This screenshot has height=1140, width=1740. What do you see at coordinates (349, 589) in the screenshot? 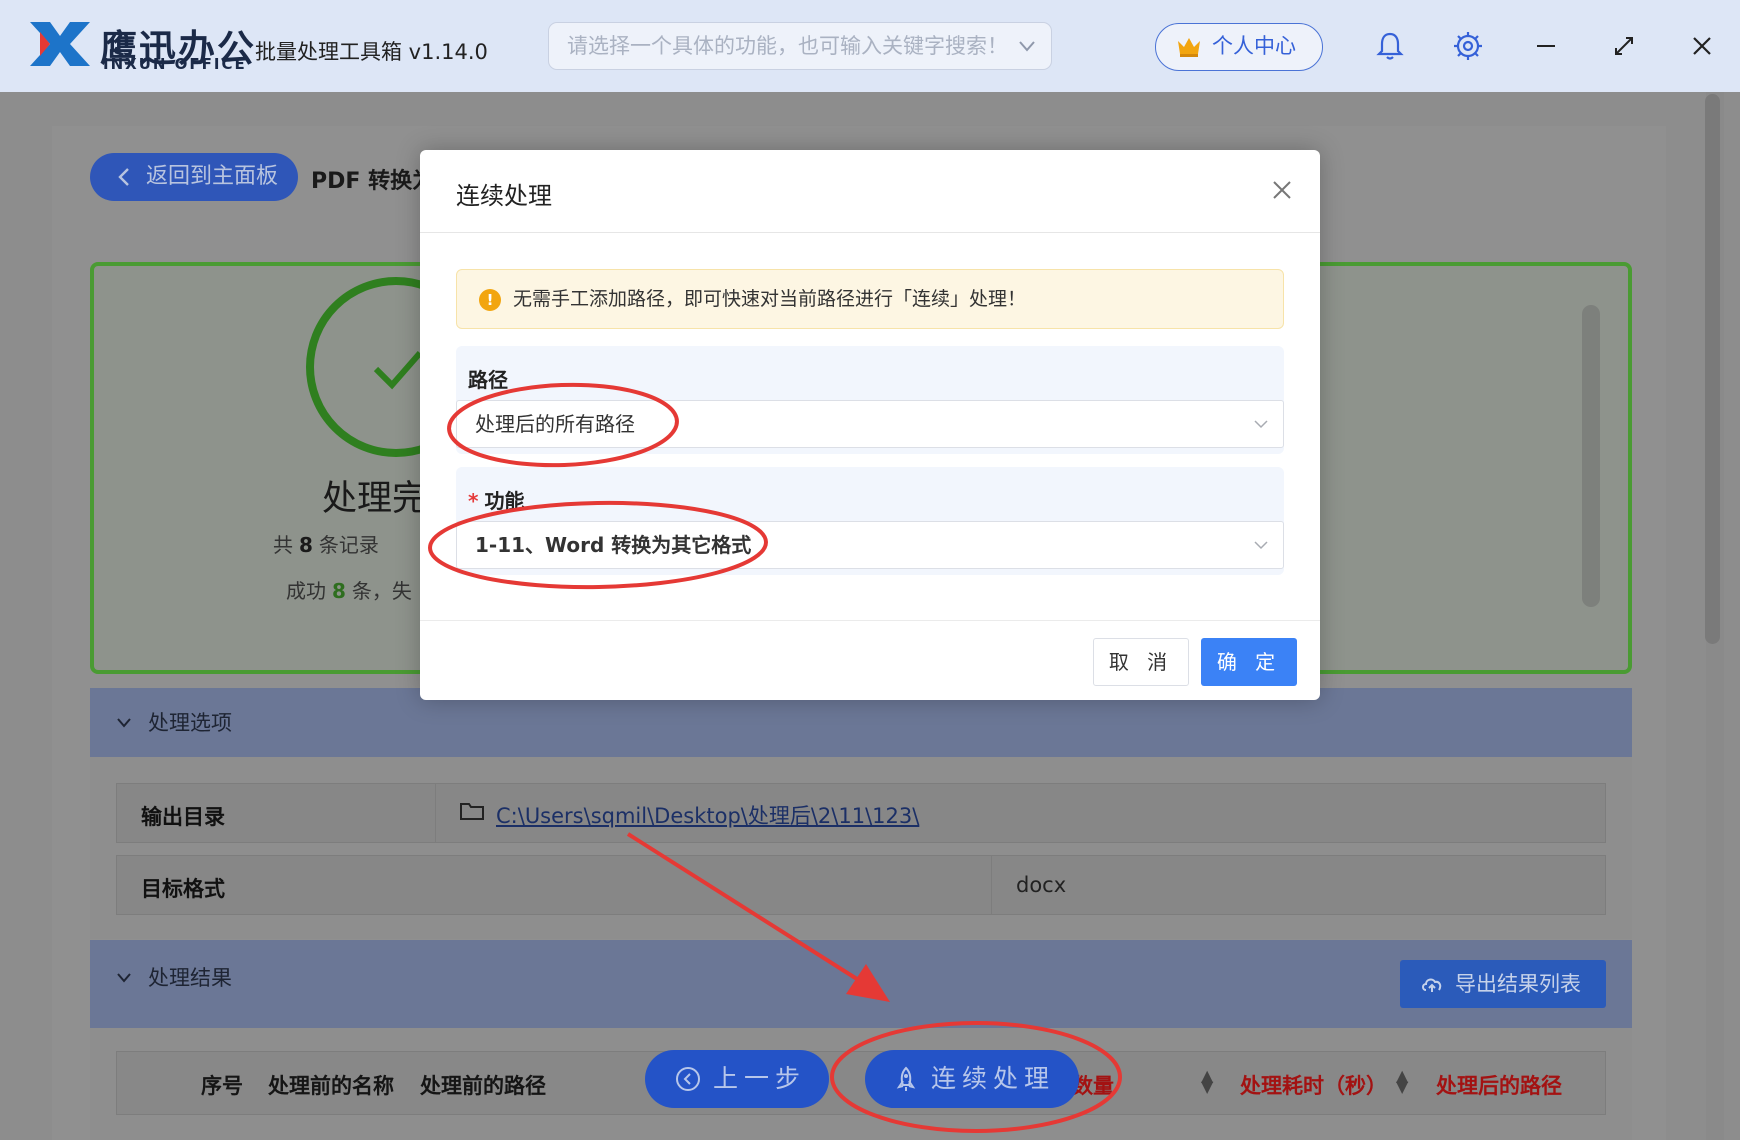
I see `success-count: 成功 8 条，失` at bounding box center [349, 589].